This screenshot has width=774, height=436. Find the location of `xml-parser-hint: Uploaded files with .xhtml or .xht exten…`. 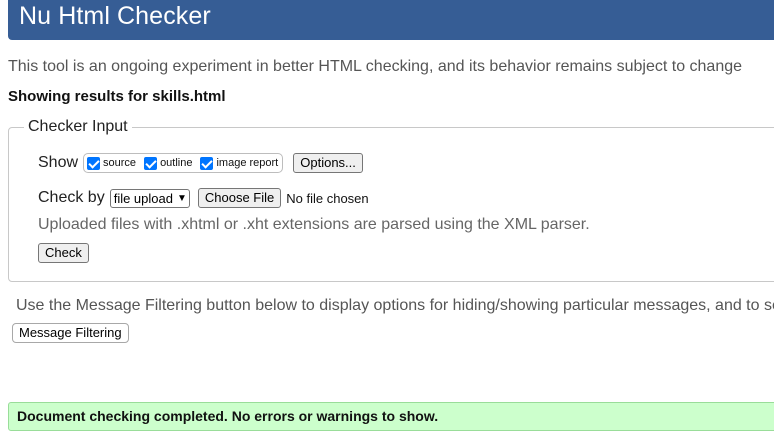

xml-parser-hint: Uploaded files with .xhtml or .xht exten… is located at coordinates (314, 224).